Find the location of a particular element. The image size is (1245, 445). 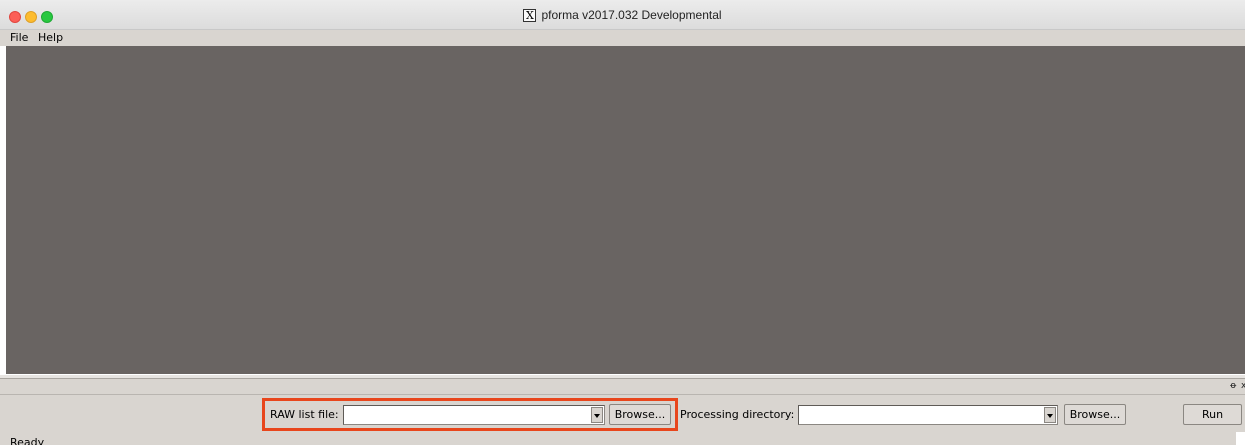

title-bar: Xpforma v2017.032 Developmental is located at coordinates (622, 15).